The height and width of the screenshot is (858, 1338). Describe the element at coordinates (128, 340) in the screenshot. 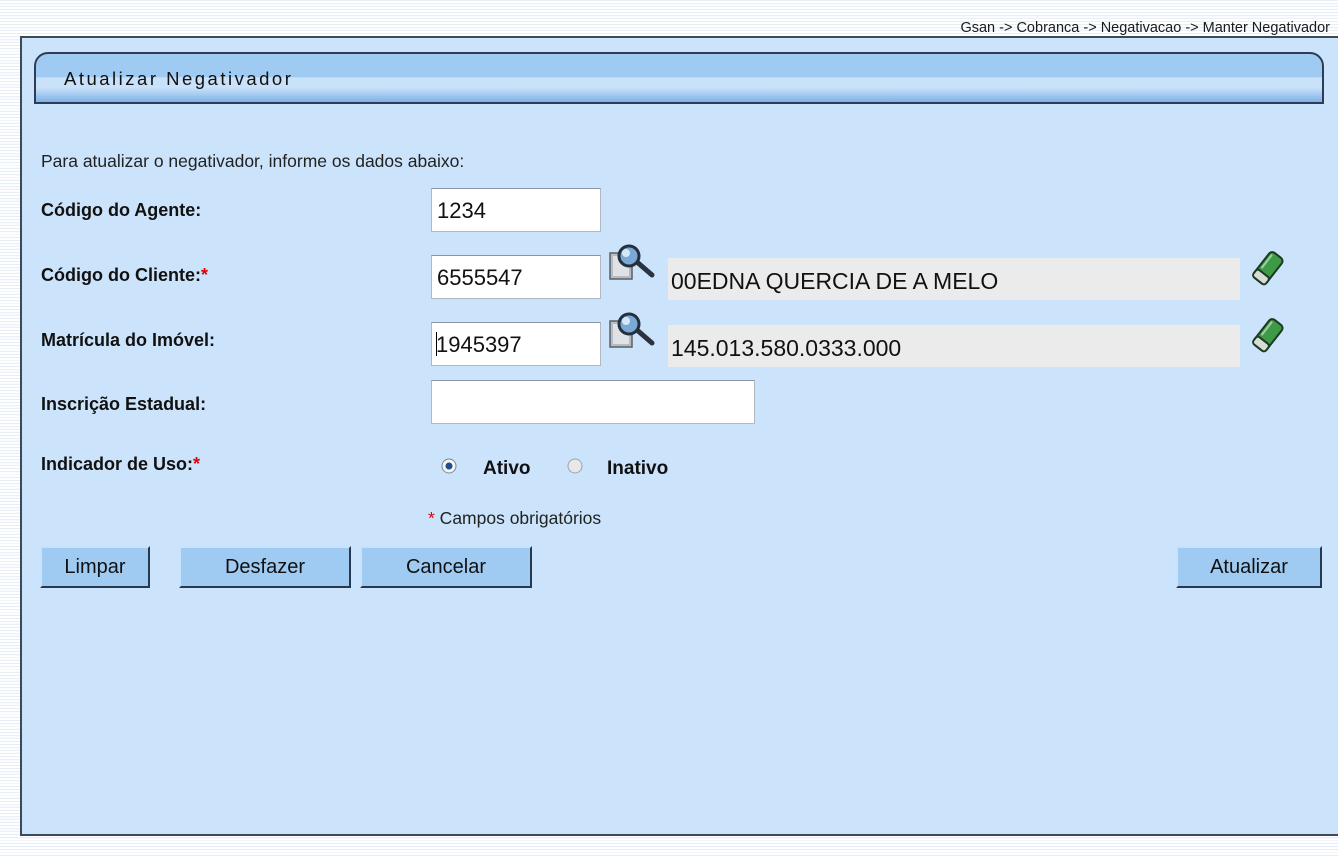

I see `property-id-label: Matrícula do Imóvel:` at that location.